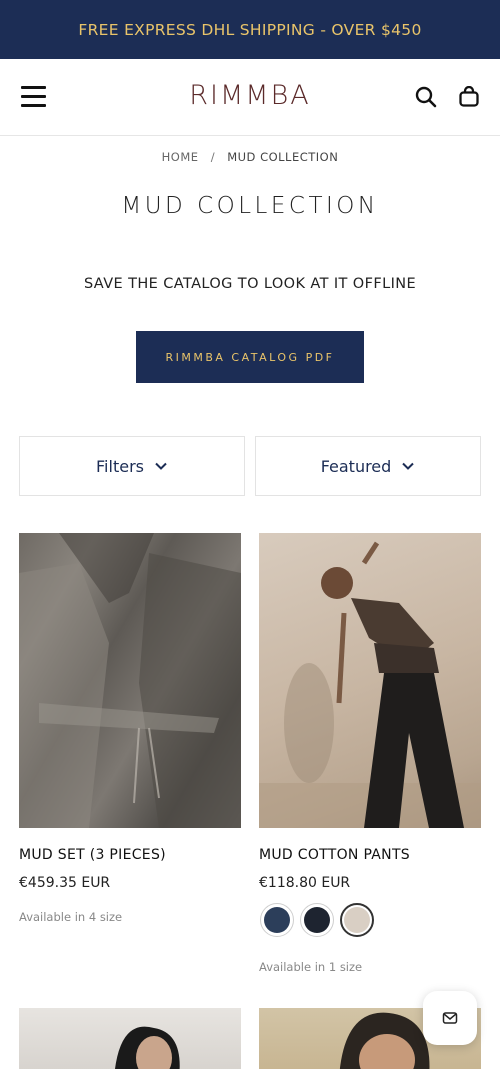 This screenshot has width=500, height=1069. I want to click on search-icon, so click(426, 97).